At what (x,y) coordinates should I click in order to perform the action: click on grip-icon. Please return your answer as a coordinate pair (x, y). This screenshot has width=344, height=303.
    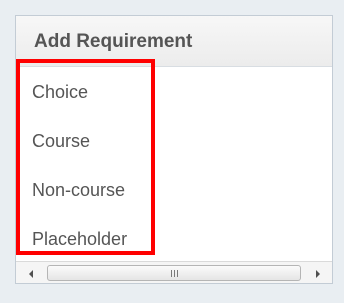
    Looking at the image, I should click on (174, 273).